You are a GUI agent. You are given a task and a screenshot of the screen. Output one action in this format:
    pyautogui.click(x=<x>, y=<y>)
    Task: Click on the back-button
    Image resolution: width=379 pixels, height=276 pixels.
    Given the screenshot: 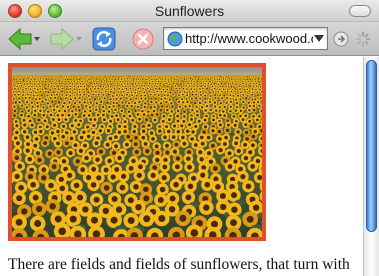 What is the action you would take?
    pyautogui.click(x=24, y=39)
    